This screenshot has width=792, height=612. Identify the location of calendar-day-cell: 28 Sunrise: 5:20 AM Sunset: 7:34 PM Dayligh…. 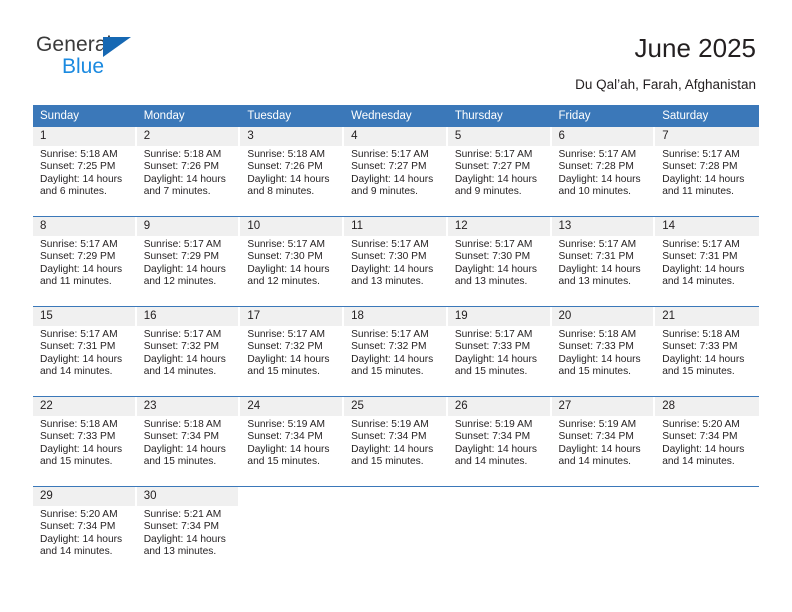
(707, 441).